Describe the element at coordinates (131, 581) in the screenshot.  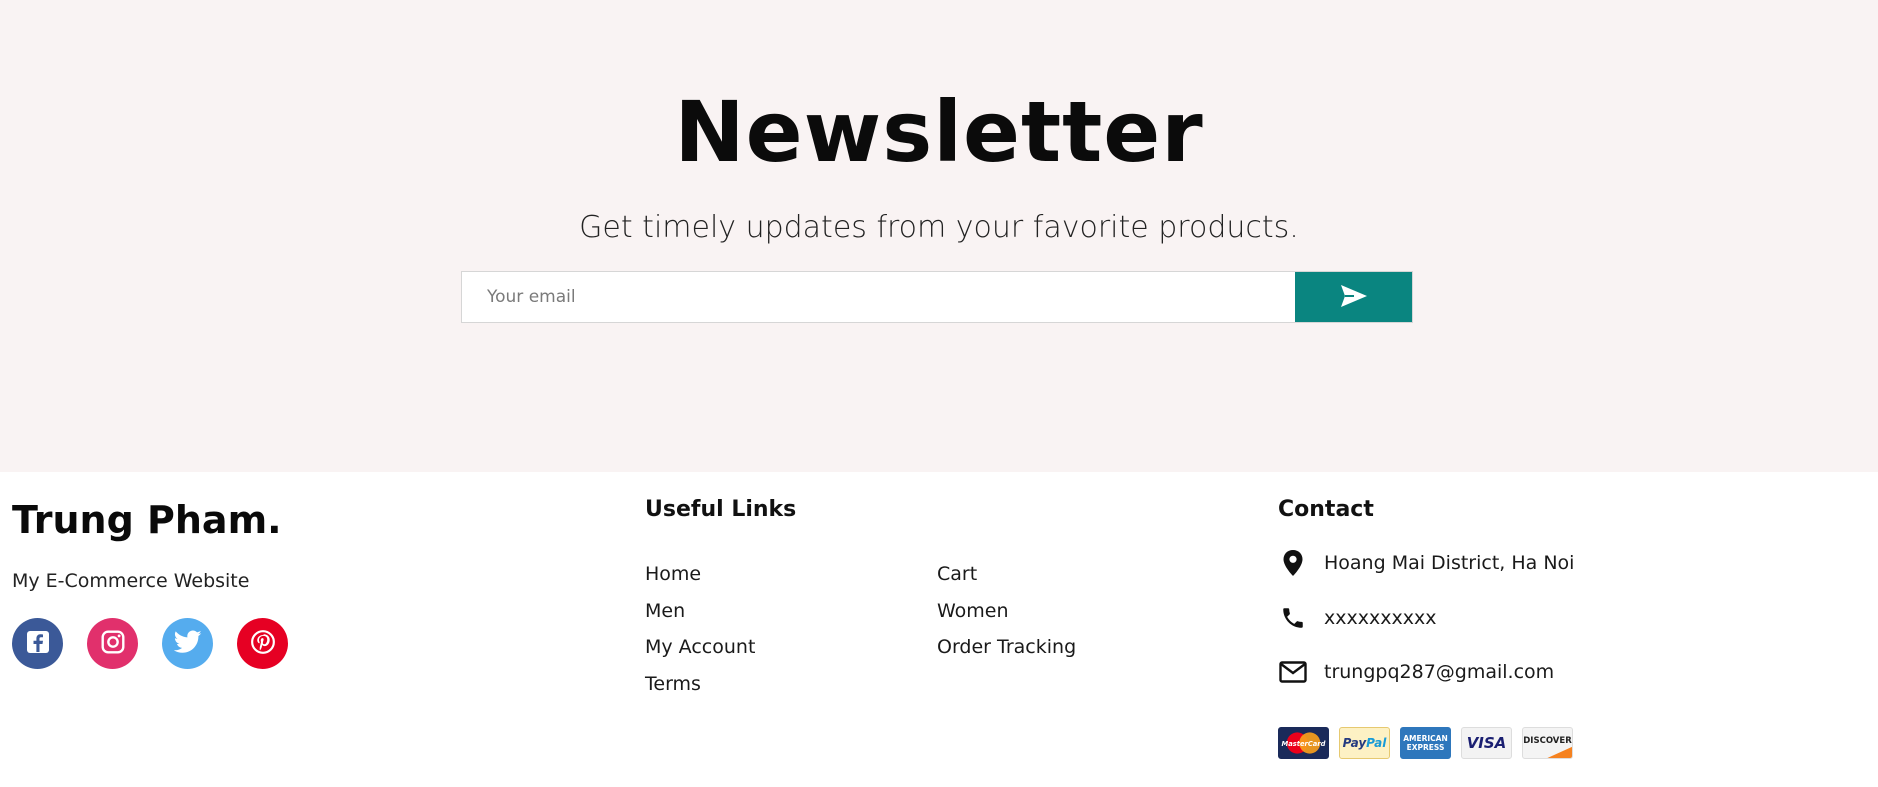
I see `footer-tagline: My E-Commerce Website` at that location.